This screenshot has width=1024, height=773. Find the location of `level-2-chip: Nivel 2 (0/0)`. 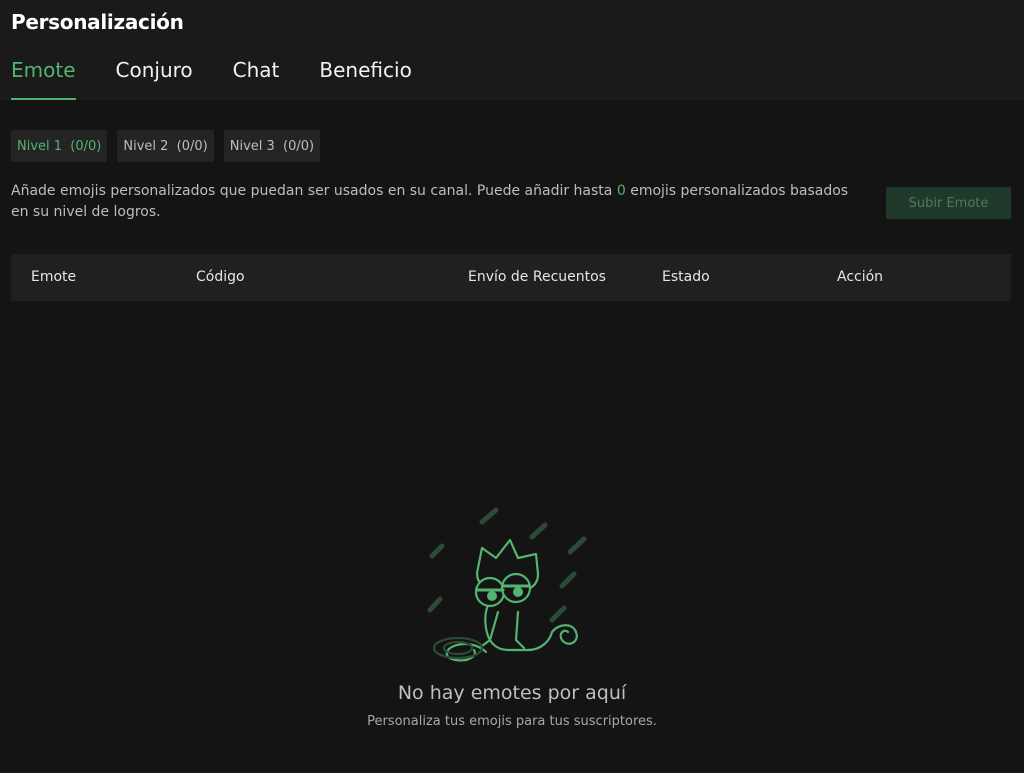

level-2-chip: Nivel 2 (0/0) is located at coordinates (165, 146).